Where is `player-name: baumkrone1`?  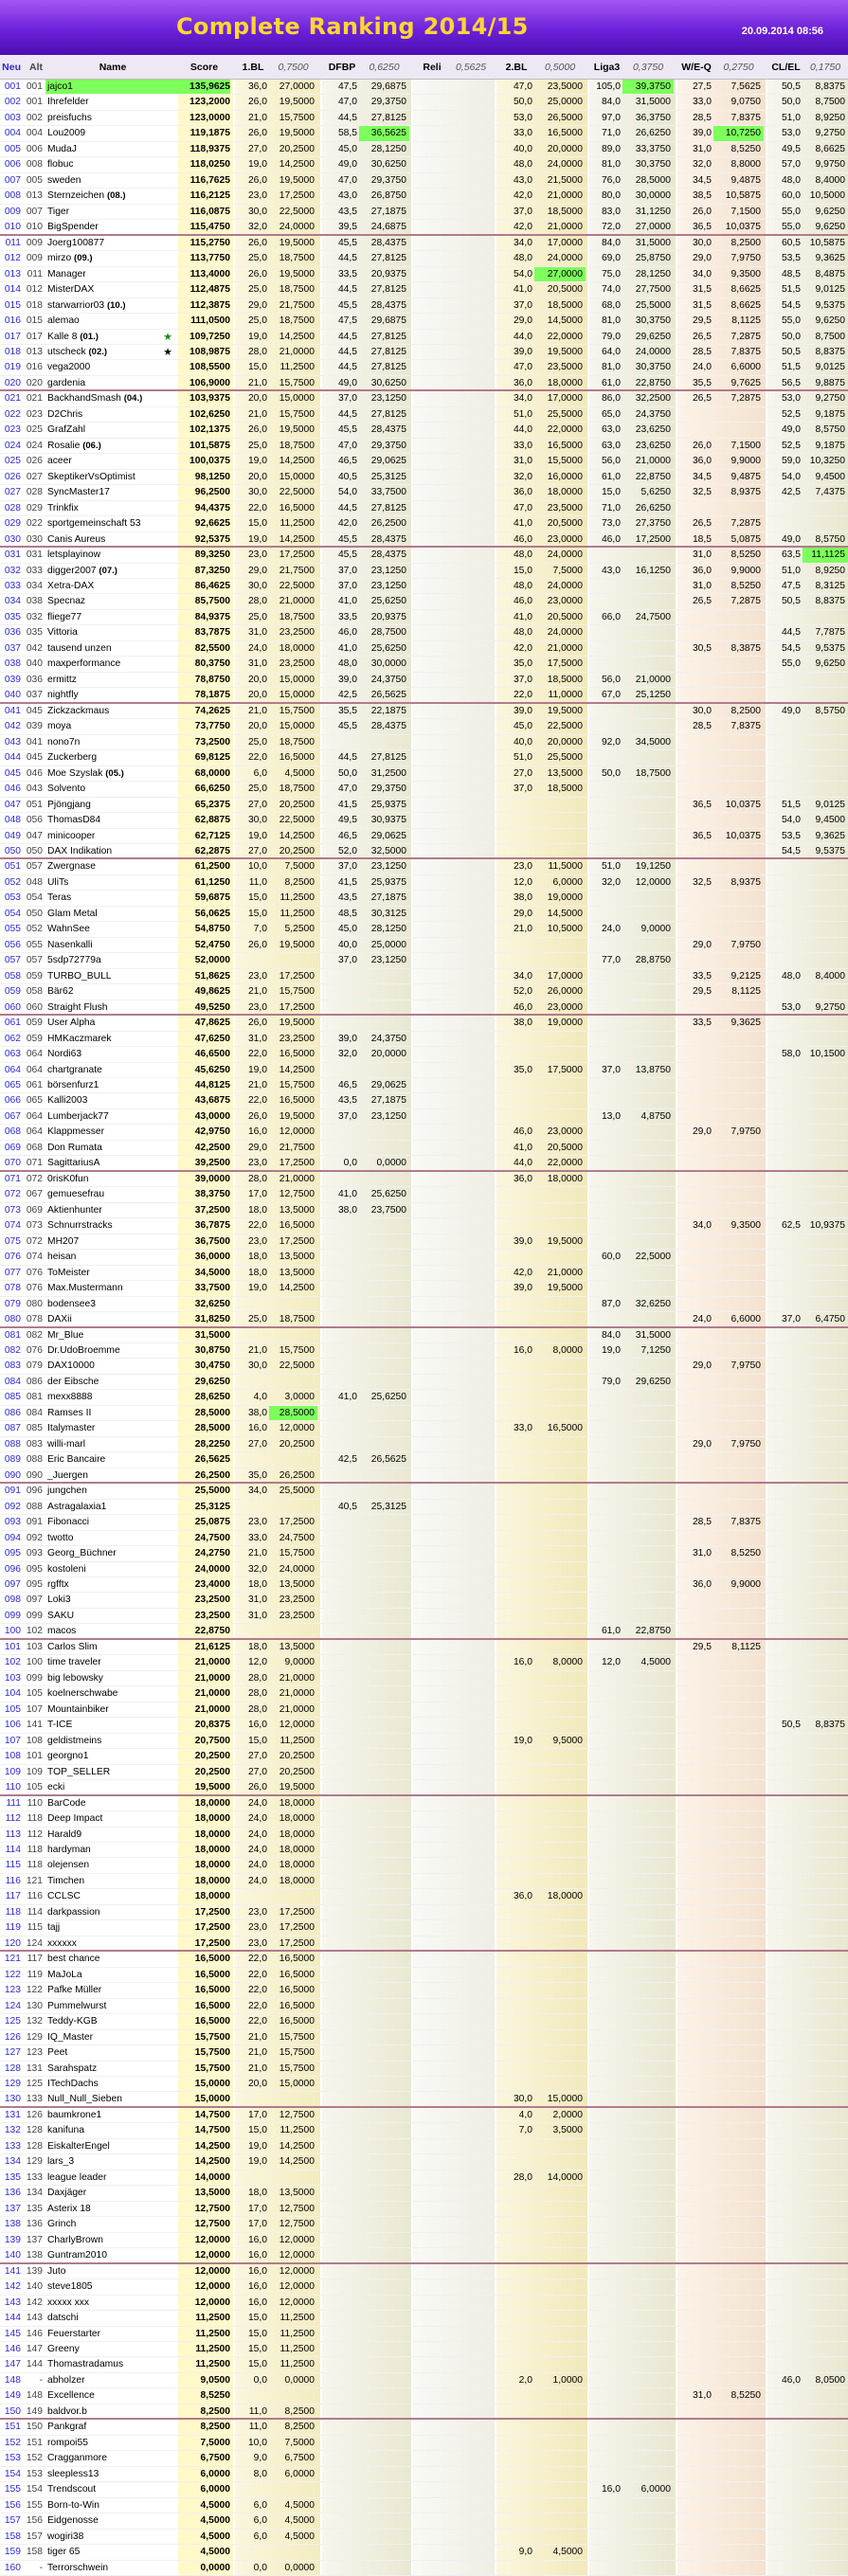 player-name: baumkrone1 is located at coordinates (112, 2115).